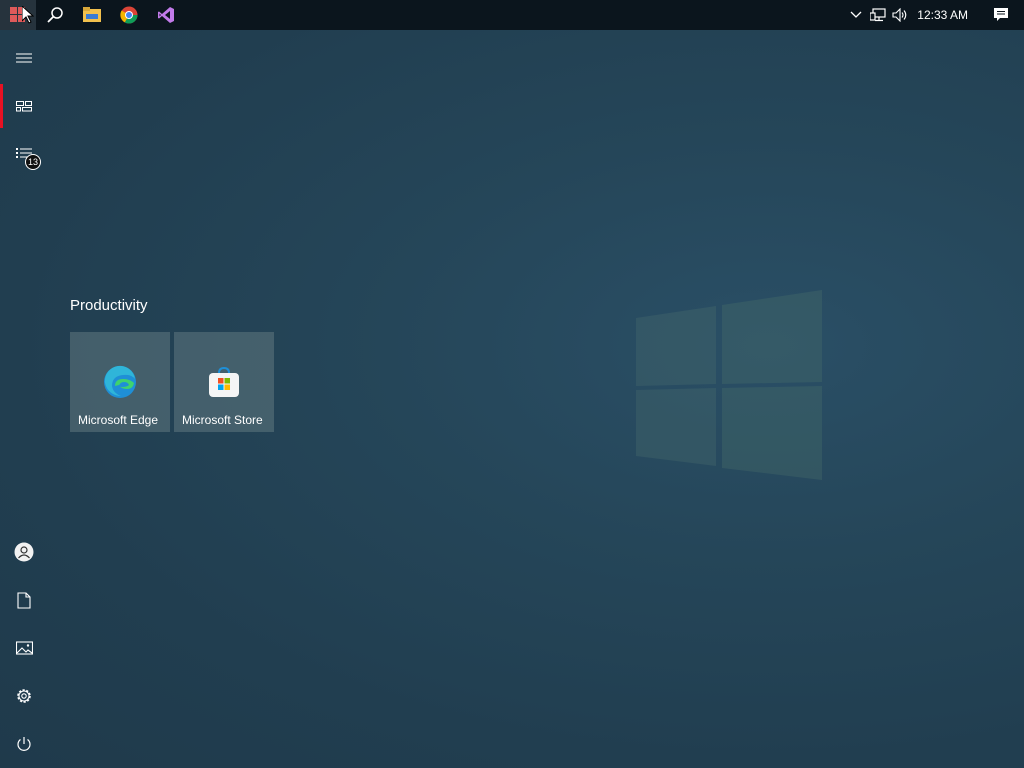 The image size is (1024, 768). I want to click on visual-studio-button, so click(165, 15).